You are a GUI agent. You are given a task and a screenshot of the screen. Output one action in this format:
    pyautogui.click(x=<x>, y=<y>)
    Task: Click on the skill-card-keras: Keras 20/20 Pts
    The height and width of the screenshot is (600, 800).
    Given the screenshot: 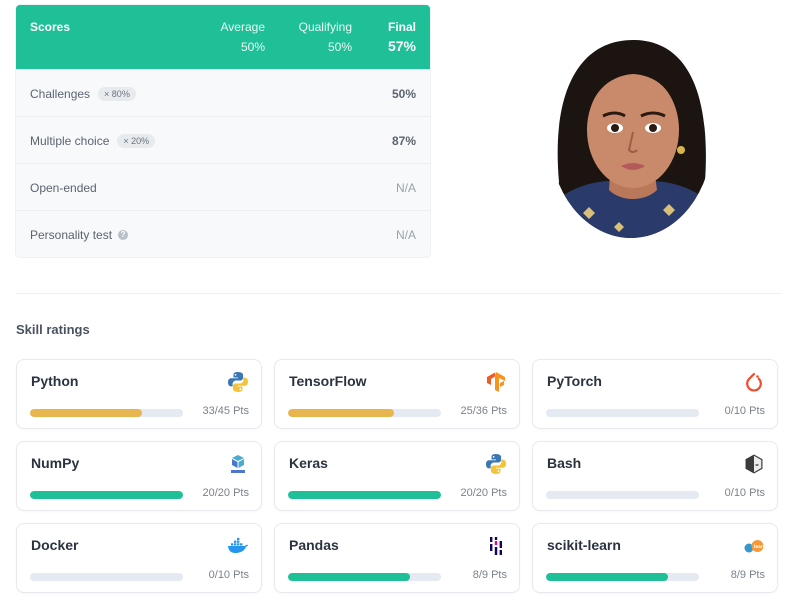 What is the action you would take?
    pyautogui.click(x=397, y=476)
    